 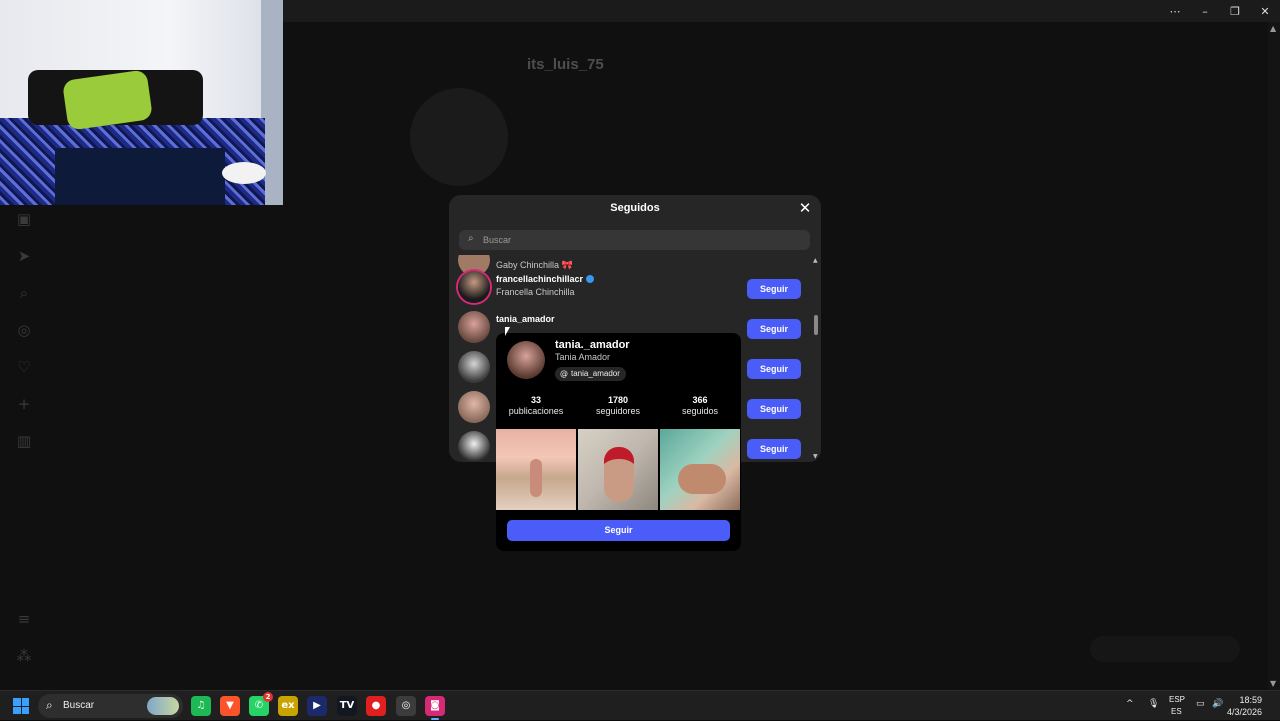 I want to click on messages-pill, so click(x=1165, y=649).